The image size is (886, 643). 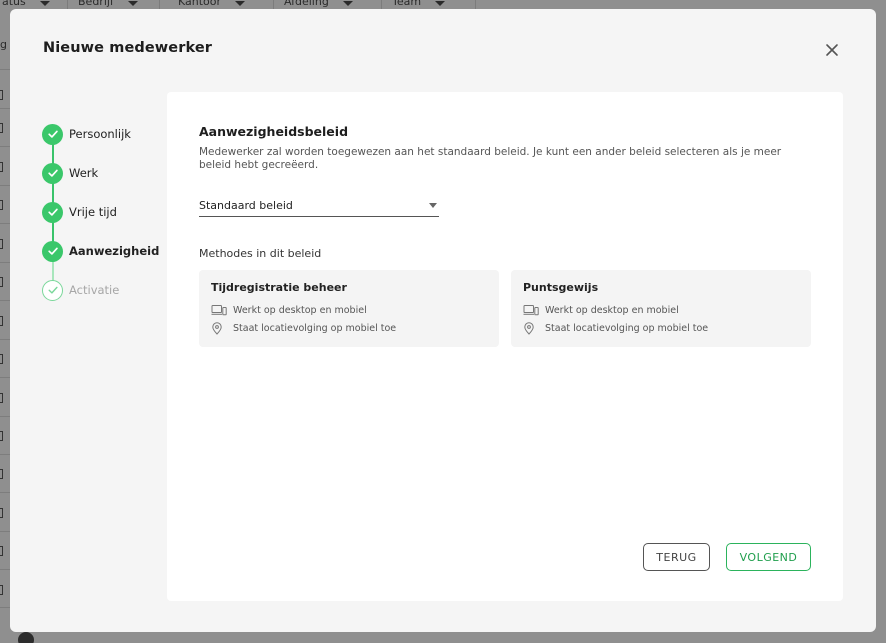 What do you see at coordinates (94, 290) in the screenshot?
I see `step-label: Activatie` at bounding box center [94, 290].